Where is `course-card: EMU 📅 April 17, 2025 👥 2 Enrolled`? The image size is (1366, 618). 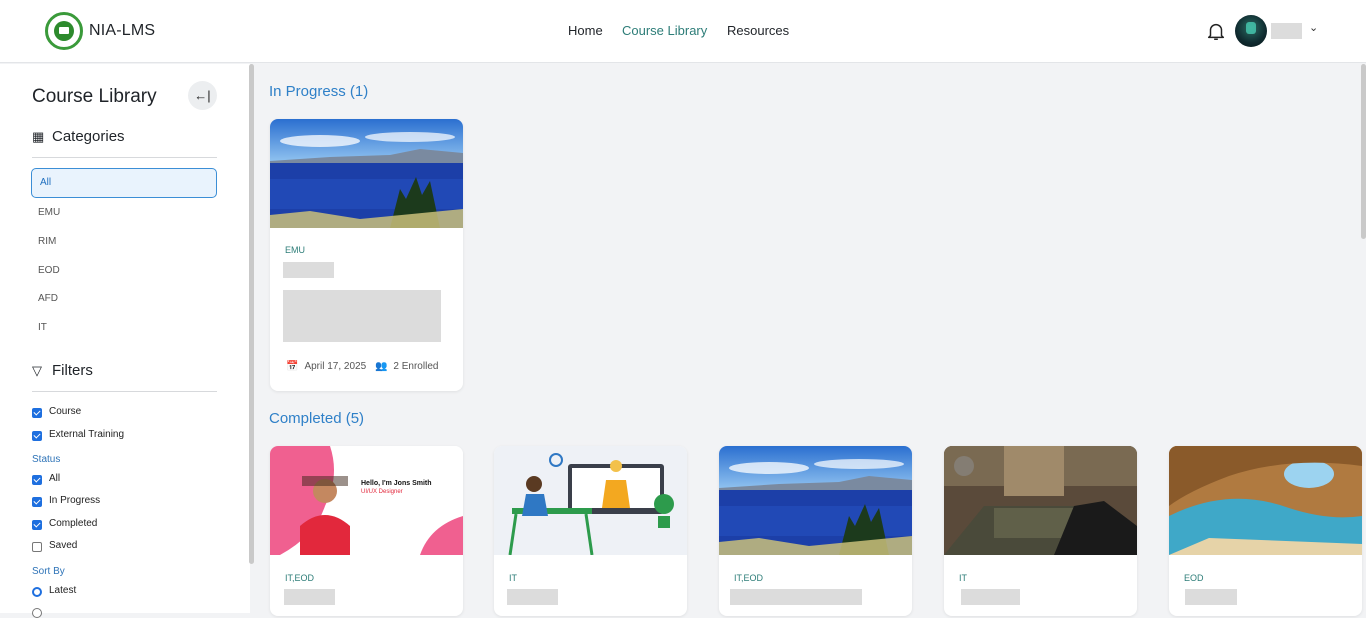
course-card: EMU 📅 April 17, 2025 👥 2 Enrolled is located at coordinates (366, 255).